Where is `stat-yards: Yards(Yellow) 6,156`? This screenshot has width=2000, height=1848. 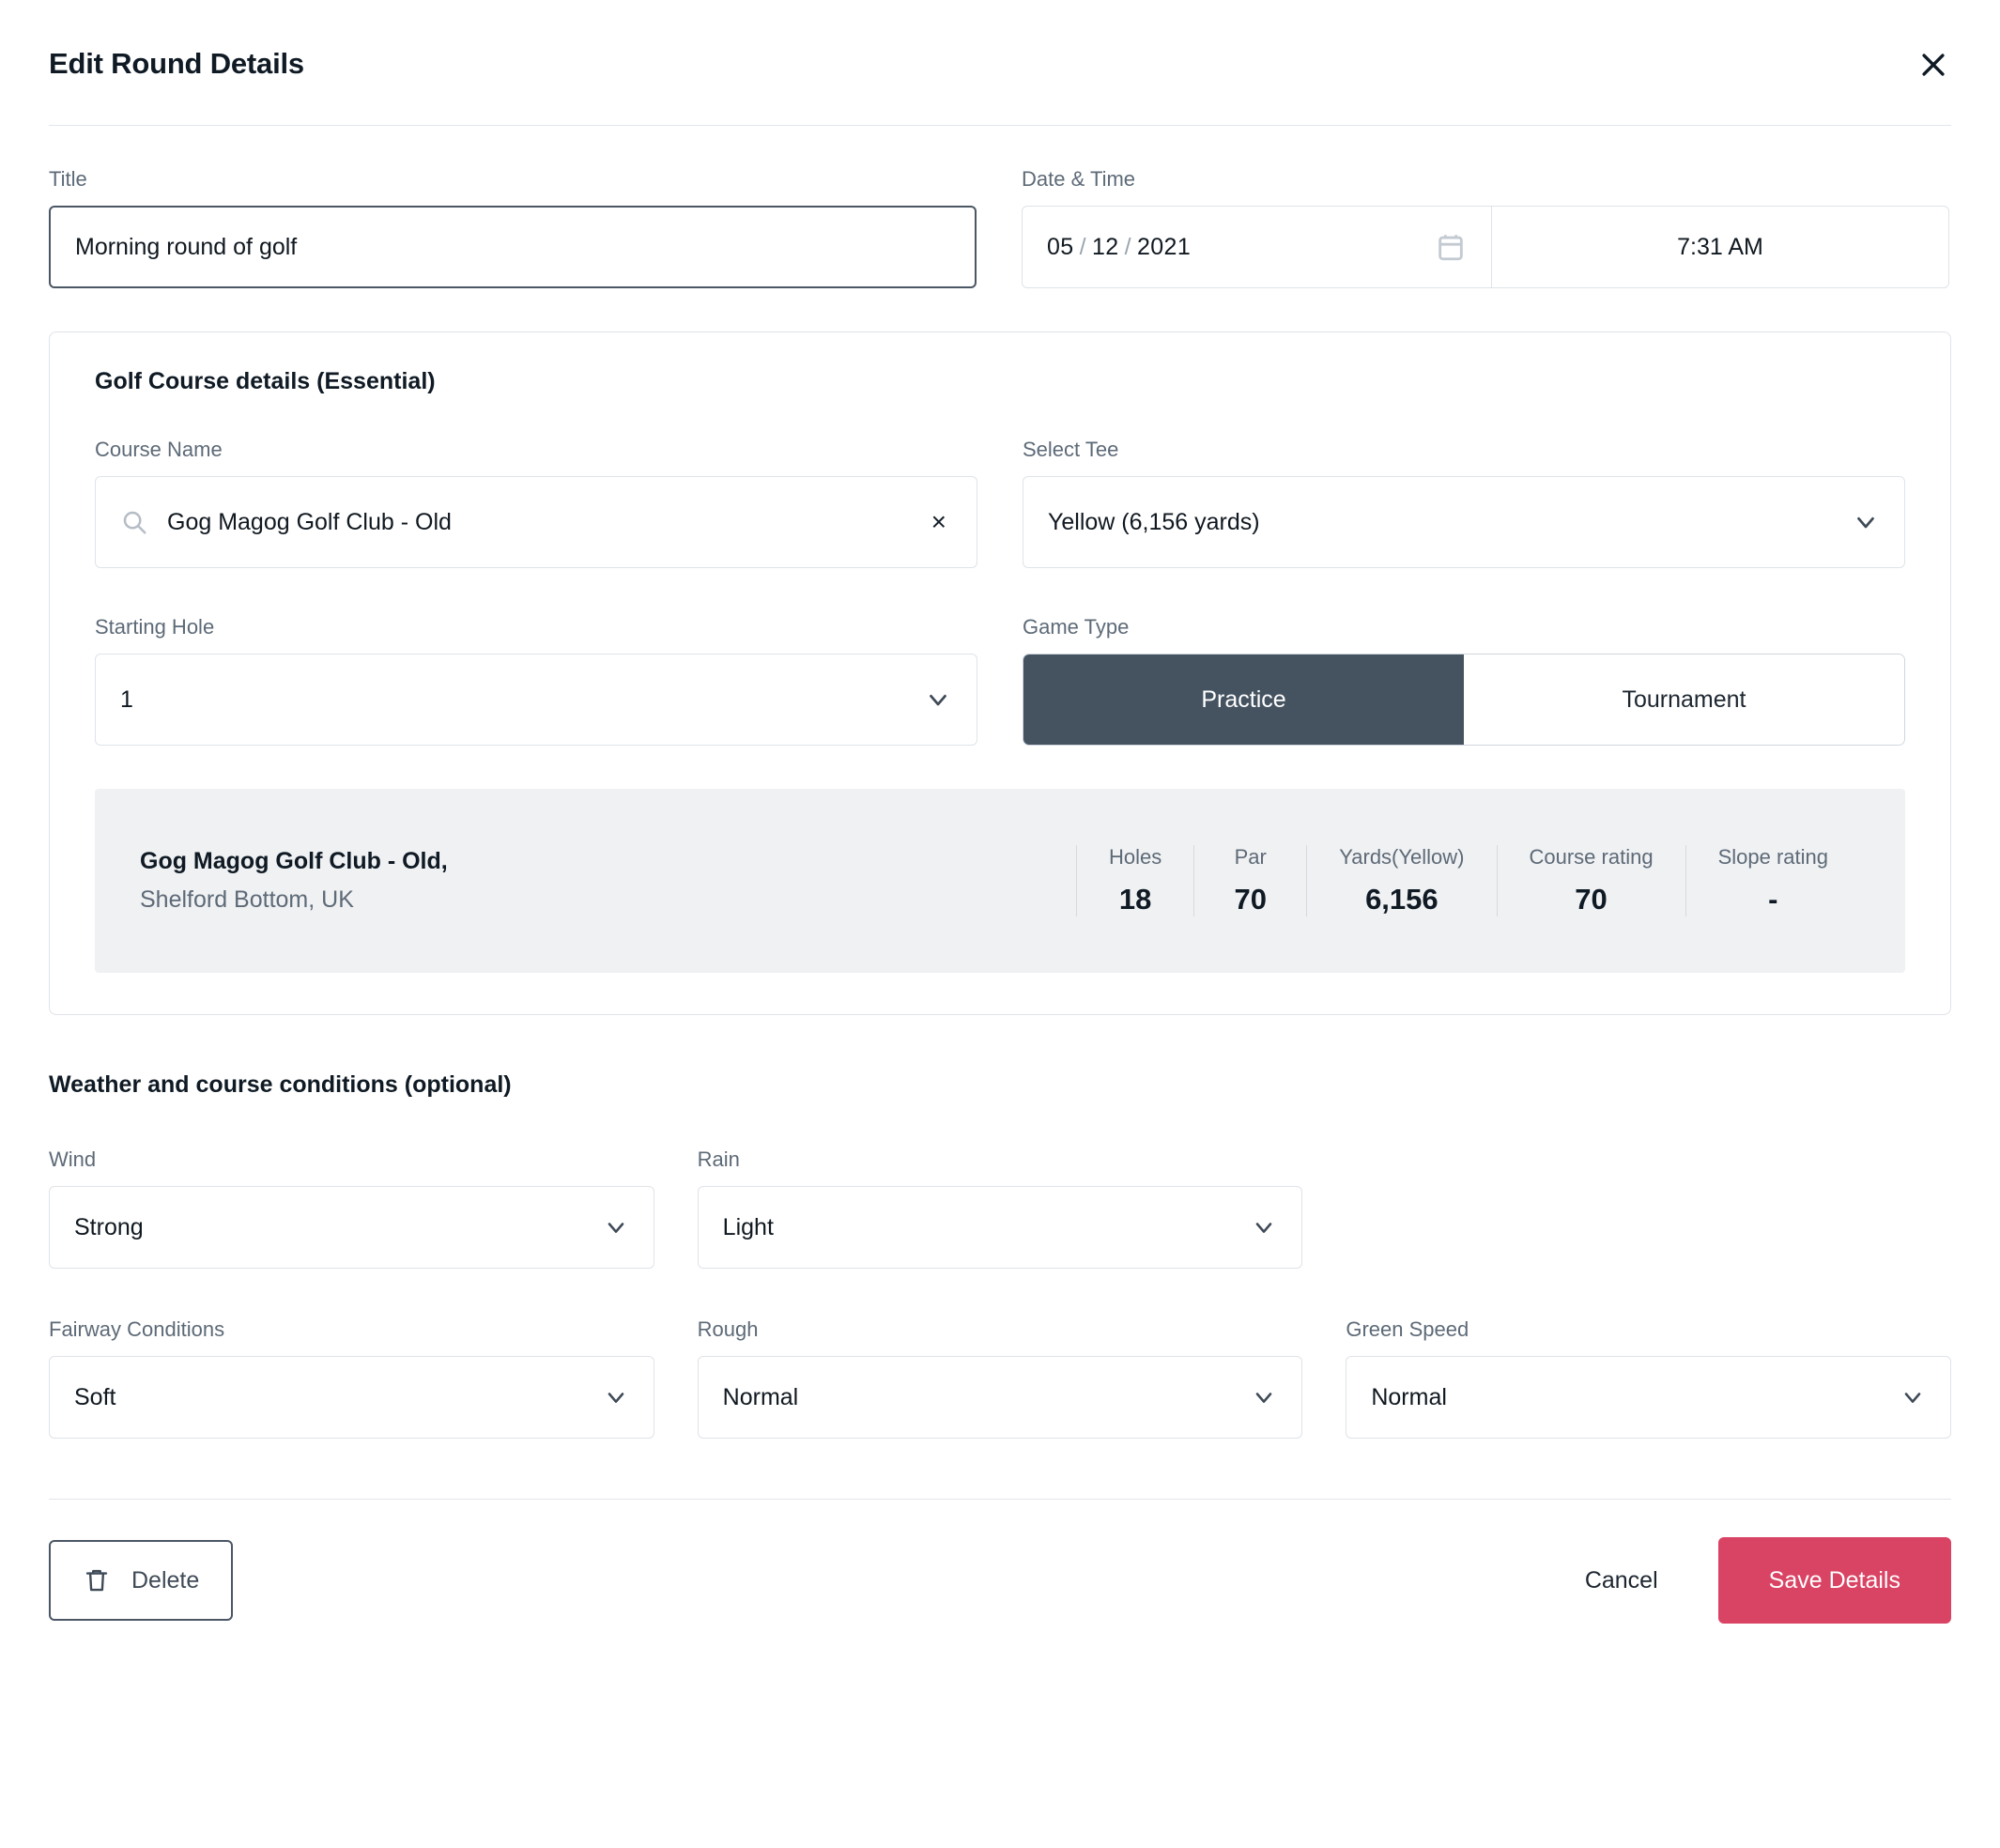
stat-yards: Yards(Yellow) 6,156 is located at coordinates (1401, 880).